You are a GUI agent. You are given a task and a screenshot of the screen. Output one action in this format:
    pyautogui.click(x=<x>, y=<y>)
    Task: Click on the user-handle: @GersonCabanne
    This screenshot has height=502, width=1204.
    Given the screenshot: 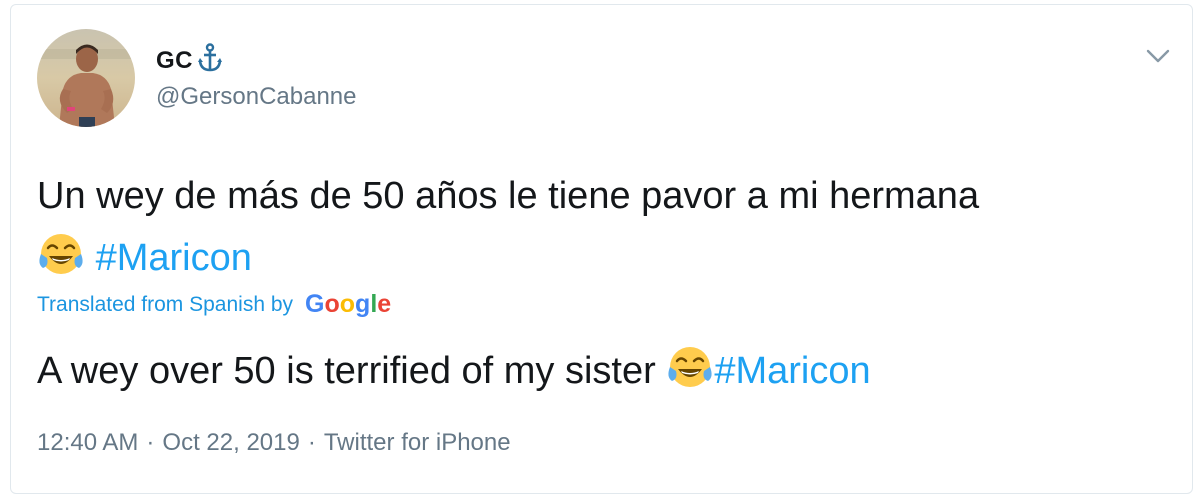 What is the action you would take?
    pyautogui.click(x=256, y=97)
    